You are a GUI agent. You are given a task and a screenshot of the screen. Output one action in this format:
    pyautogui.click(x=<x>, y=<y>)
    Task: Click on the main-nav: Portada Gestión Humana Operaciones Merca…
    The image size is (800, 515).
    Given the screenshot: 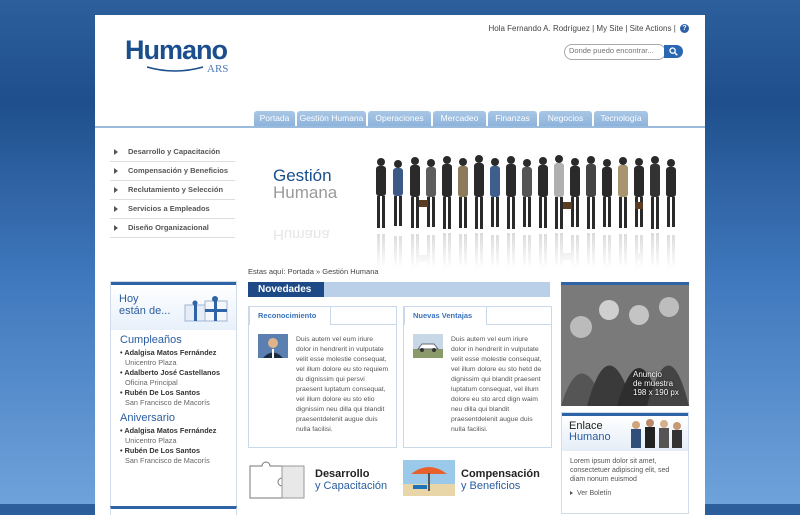 What is the action you would take?
    pyautogui.click(x=452, y=118)
    